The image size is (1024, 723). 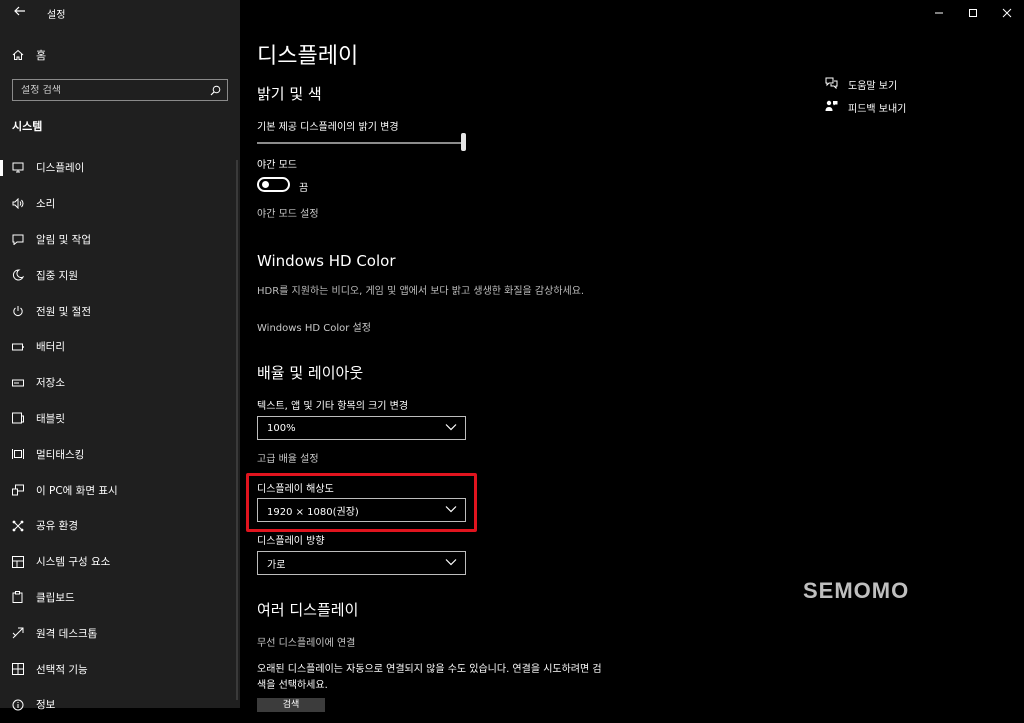 I want to click on sidebar-item-label: 소리, so click(x=46, y=204).